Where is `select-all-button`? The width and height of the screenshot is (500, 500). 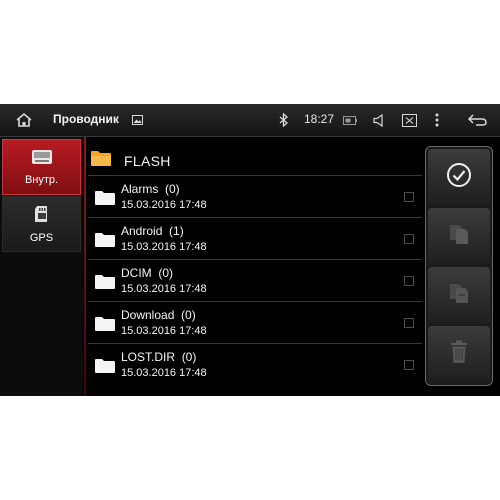
select-all-button is located at coordinates (459, 177).